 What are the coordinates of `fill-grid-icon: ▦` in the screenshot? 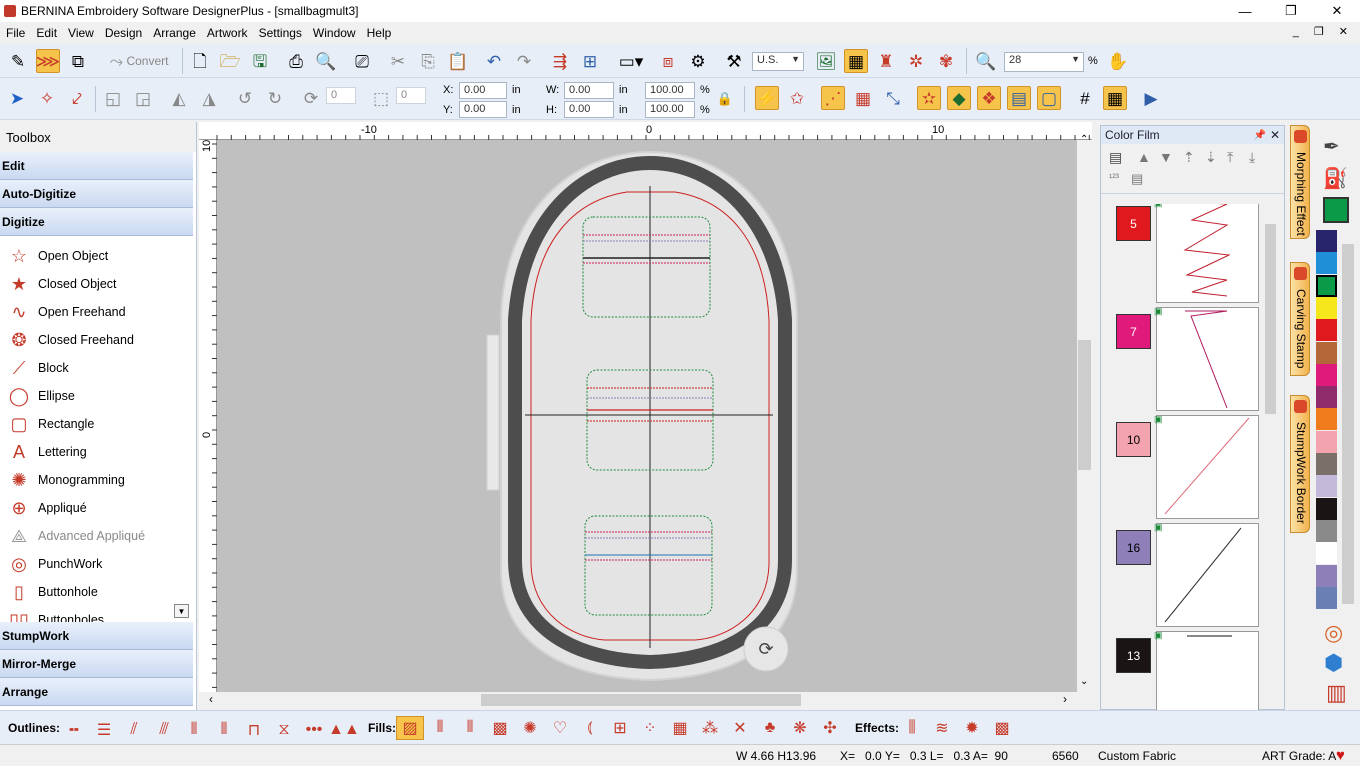 It's located at (680, 728).